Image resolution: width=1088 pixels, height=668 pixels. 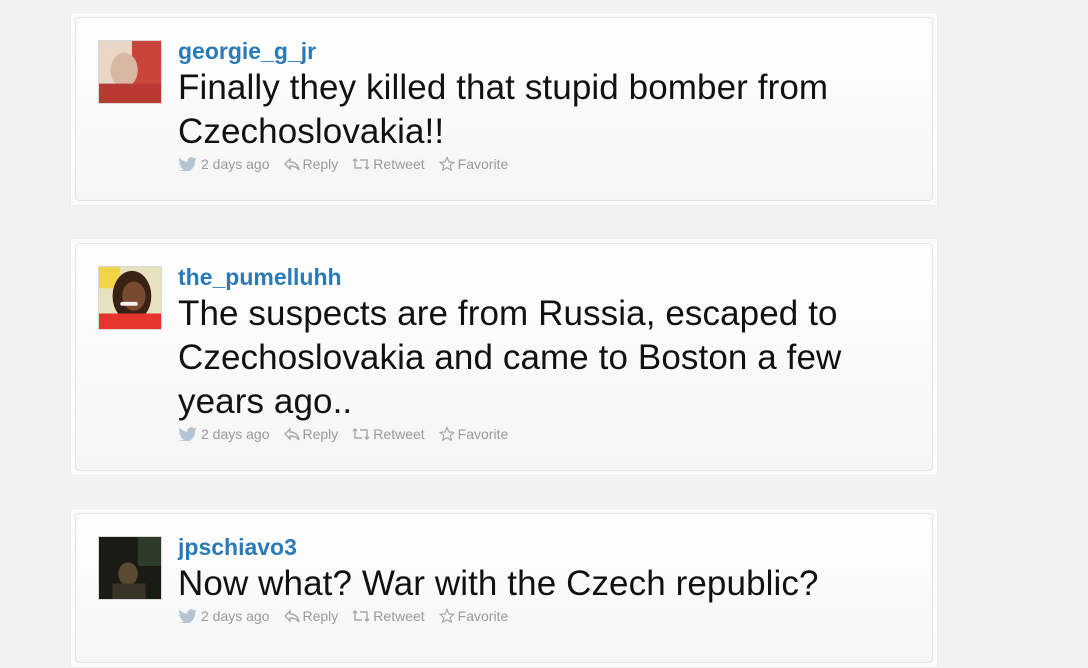 What do you see at coordinates (260, 277) in the screenshot?
I see `username-link: the_pumelluhh` at bounding box center [260, 277].